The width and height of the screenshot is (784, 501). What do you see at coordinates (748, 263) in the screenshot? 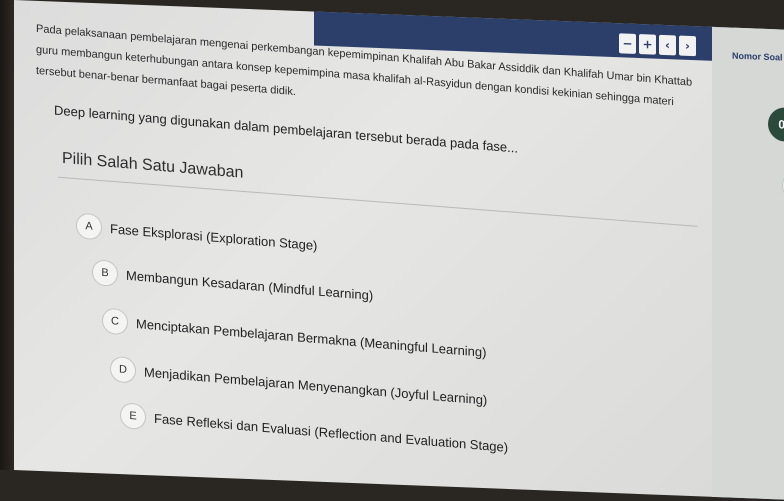
I see `question-number-panel` at bounding box center [748, 263].